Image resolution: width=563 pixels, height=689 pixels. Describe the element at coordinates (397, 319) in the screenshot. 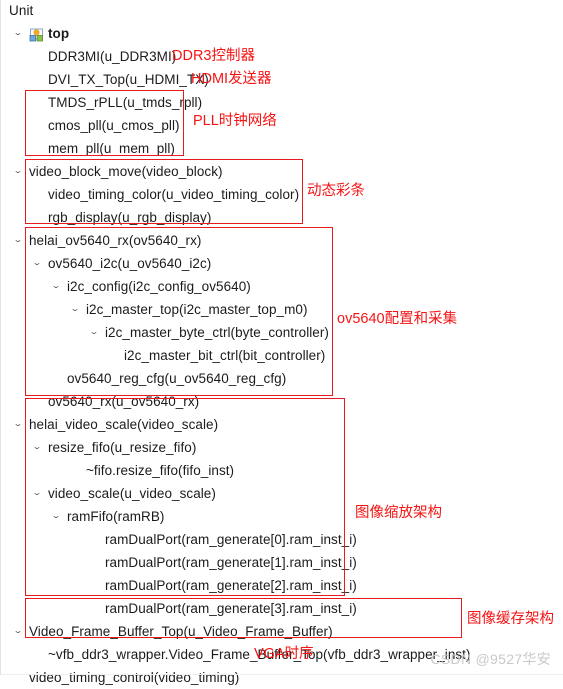

I see `annotation-label: ov5640配置和采集` at that location.